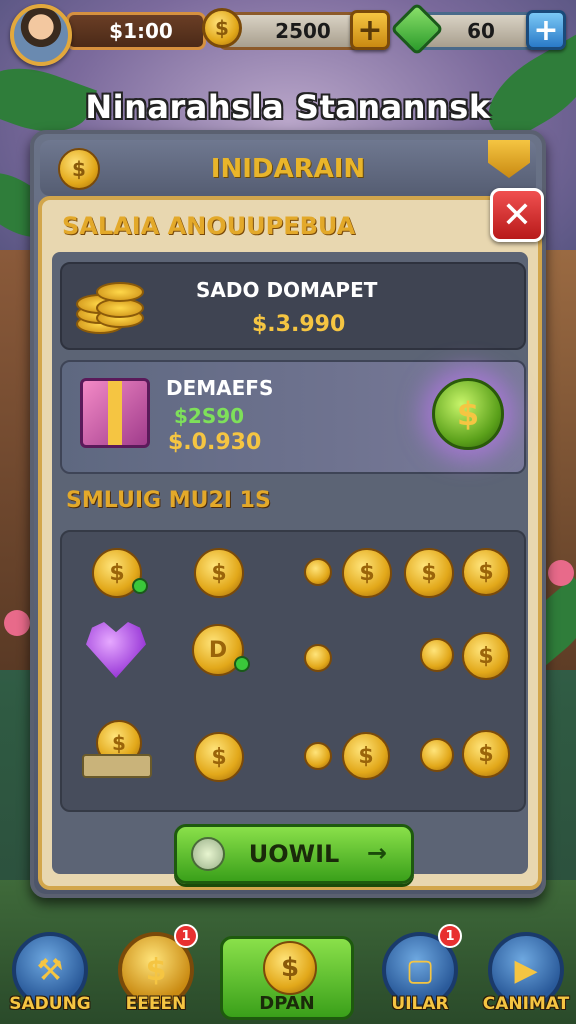 The height and width of the screenshot is (1024, 576). I want to click on add-coins-button: +, so click(370, 30).